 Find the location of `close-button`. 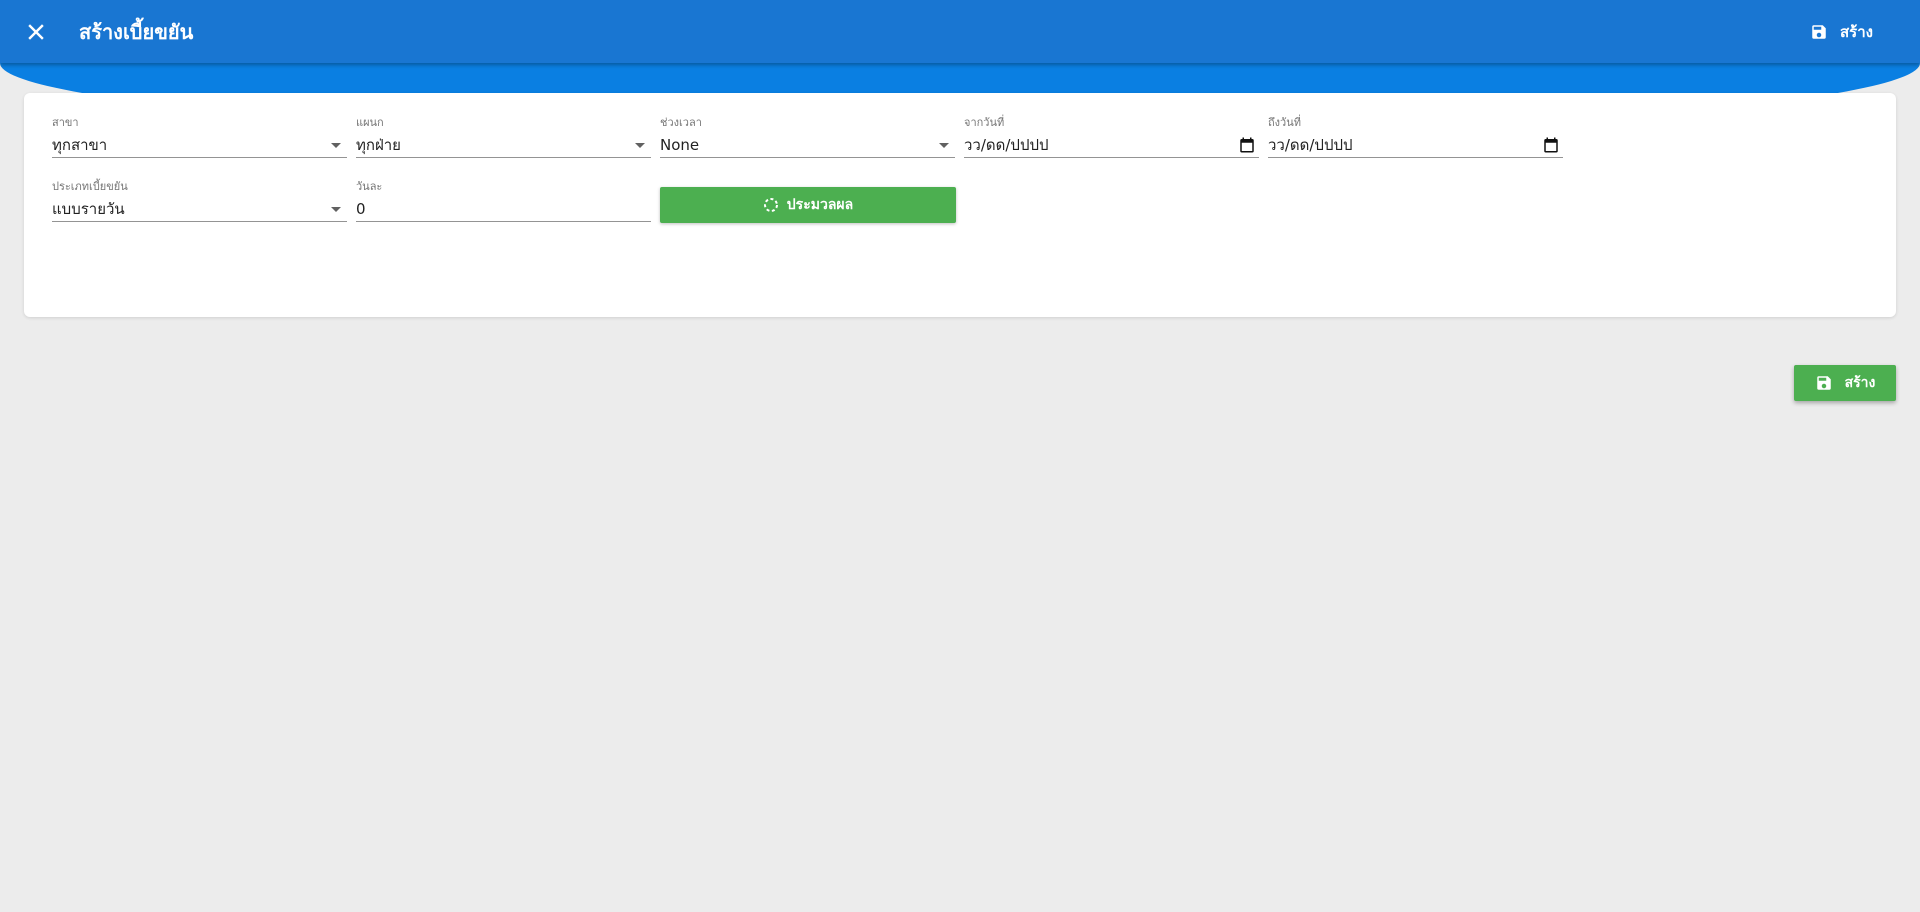

close-button is located at coordinates (36, 32).